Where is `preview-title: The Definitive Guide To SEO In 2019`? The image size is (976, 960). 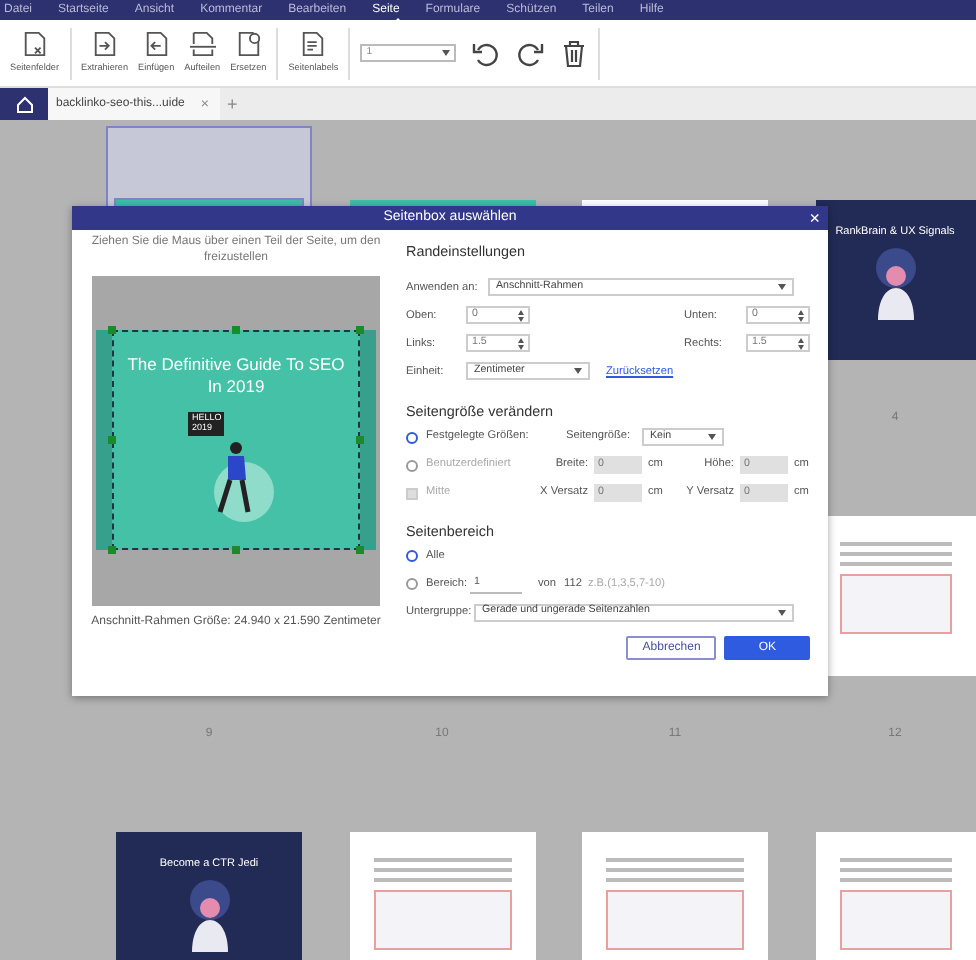
preview-title: The Definitive Guide To SEO In 2019 is located at coordinates (236, 375).